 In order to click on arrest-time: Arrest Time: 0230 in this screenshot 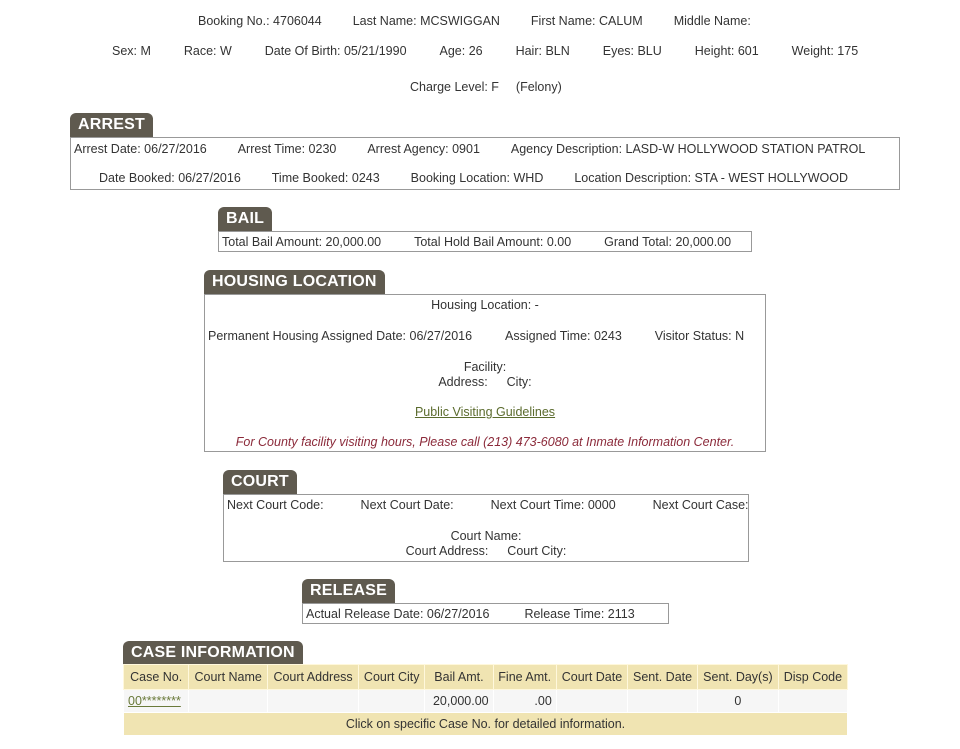, I will do `click(287, 149)`.